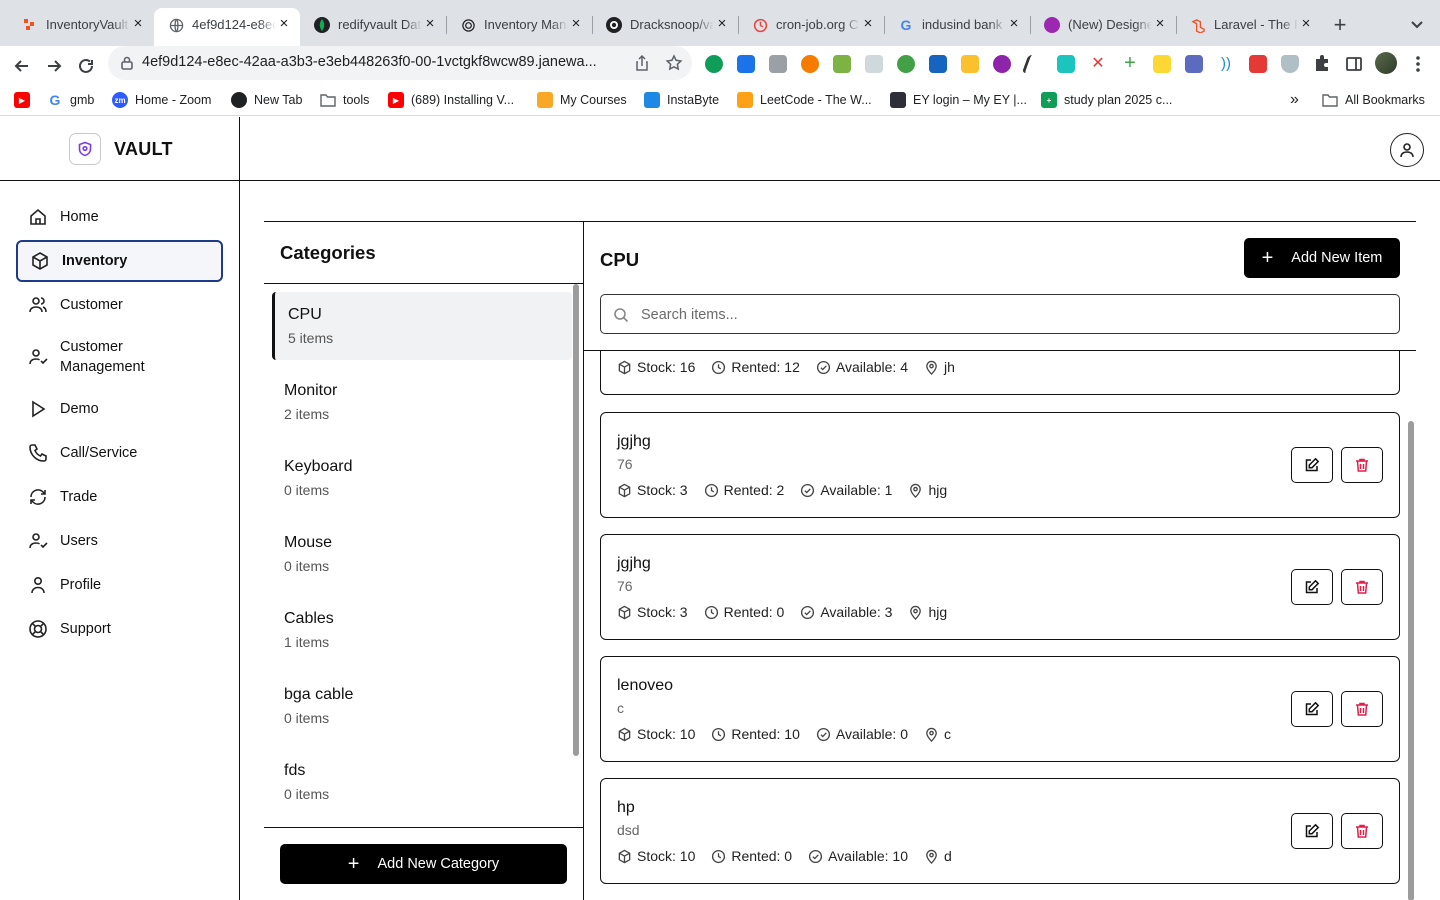  What do you see at coordinates (576, 520) in the screenshot?
I see `category-scrollbar` at bounding box center [576, 520].